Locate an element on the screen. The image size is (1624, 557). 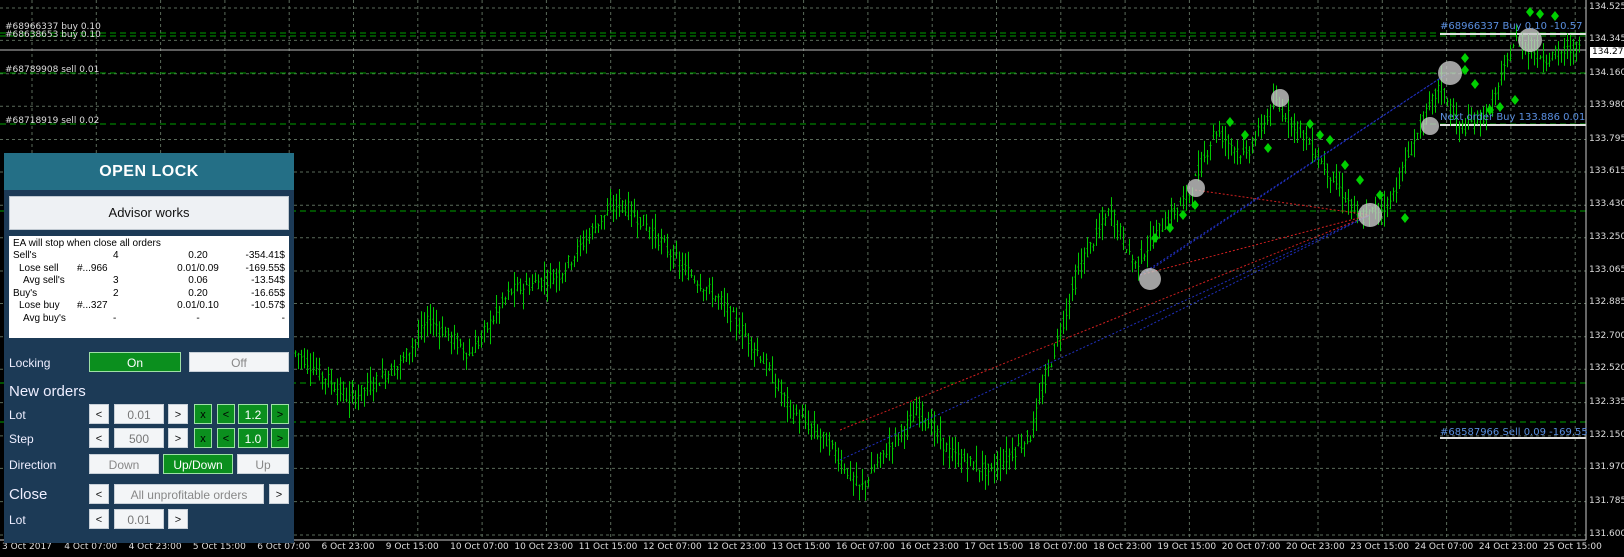
advisor-status-button: Advisor works is located at coordinates (149, 213).